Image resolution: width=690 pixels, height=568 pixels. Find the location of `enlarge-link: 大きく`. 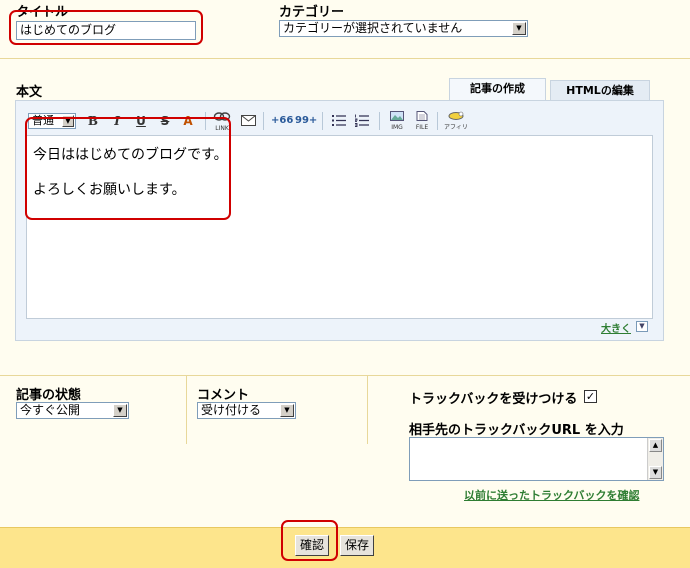

enlarge-link: 大きく is located at coordinates (616, 327).